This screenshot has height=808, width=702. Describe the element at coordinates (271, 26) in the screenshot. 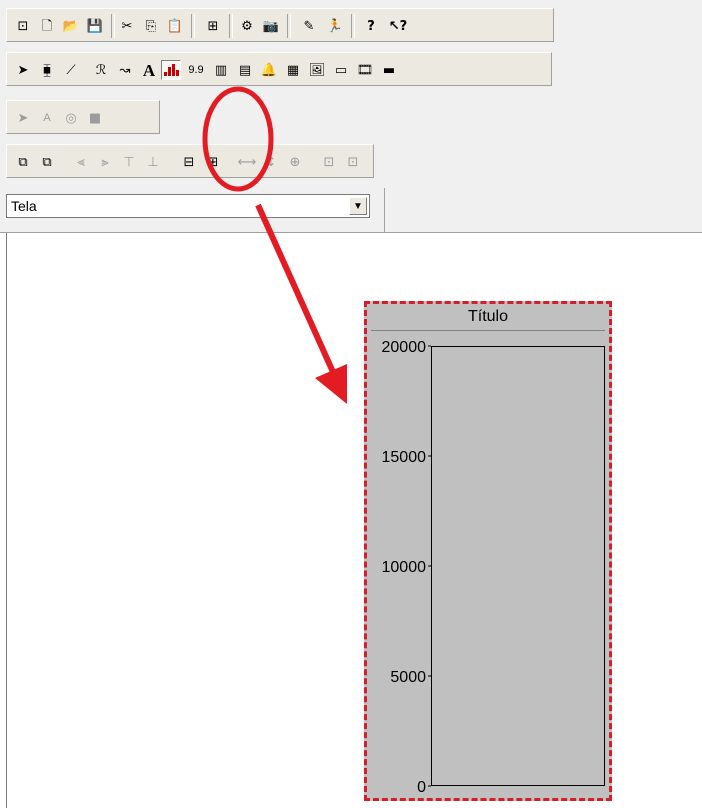

I see `camera-icon: 📷` at that location.